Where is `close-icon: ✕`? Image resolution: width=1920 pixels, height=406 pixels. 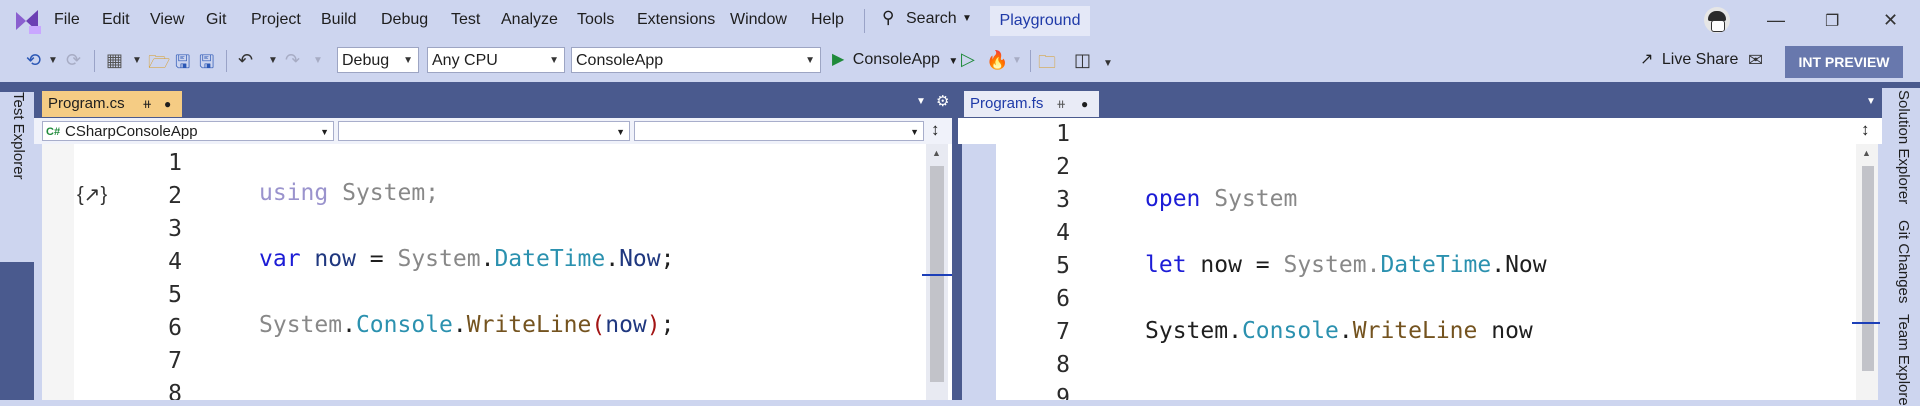 close-icon: ✕ is located at coordinates (1890, 20).